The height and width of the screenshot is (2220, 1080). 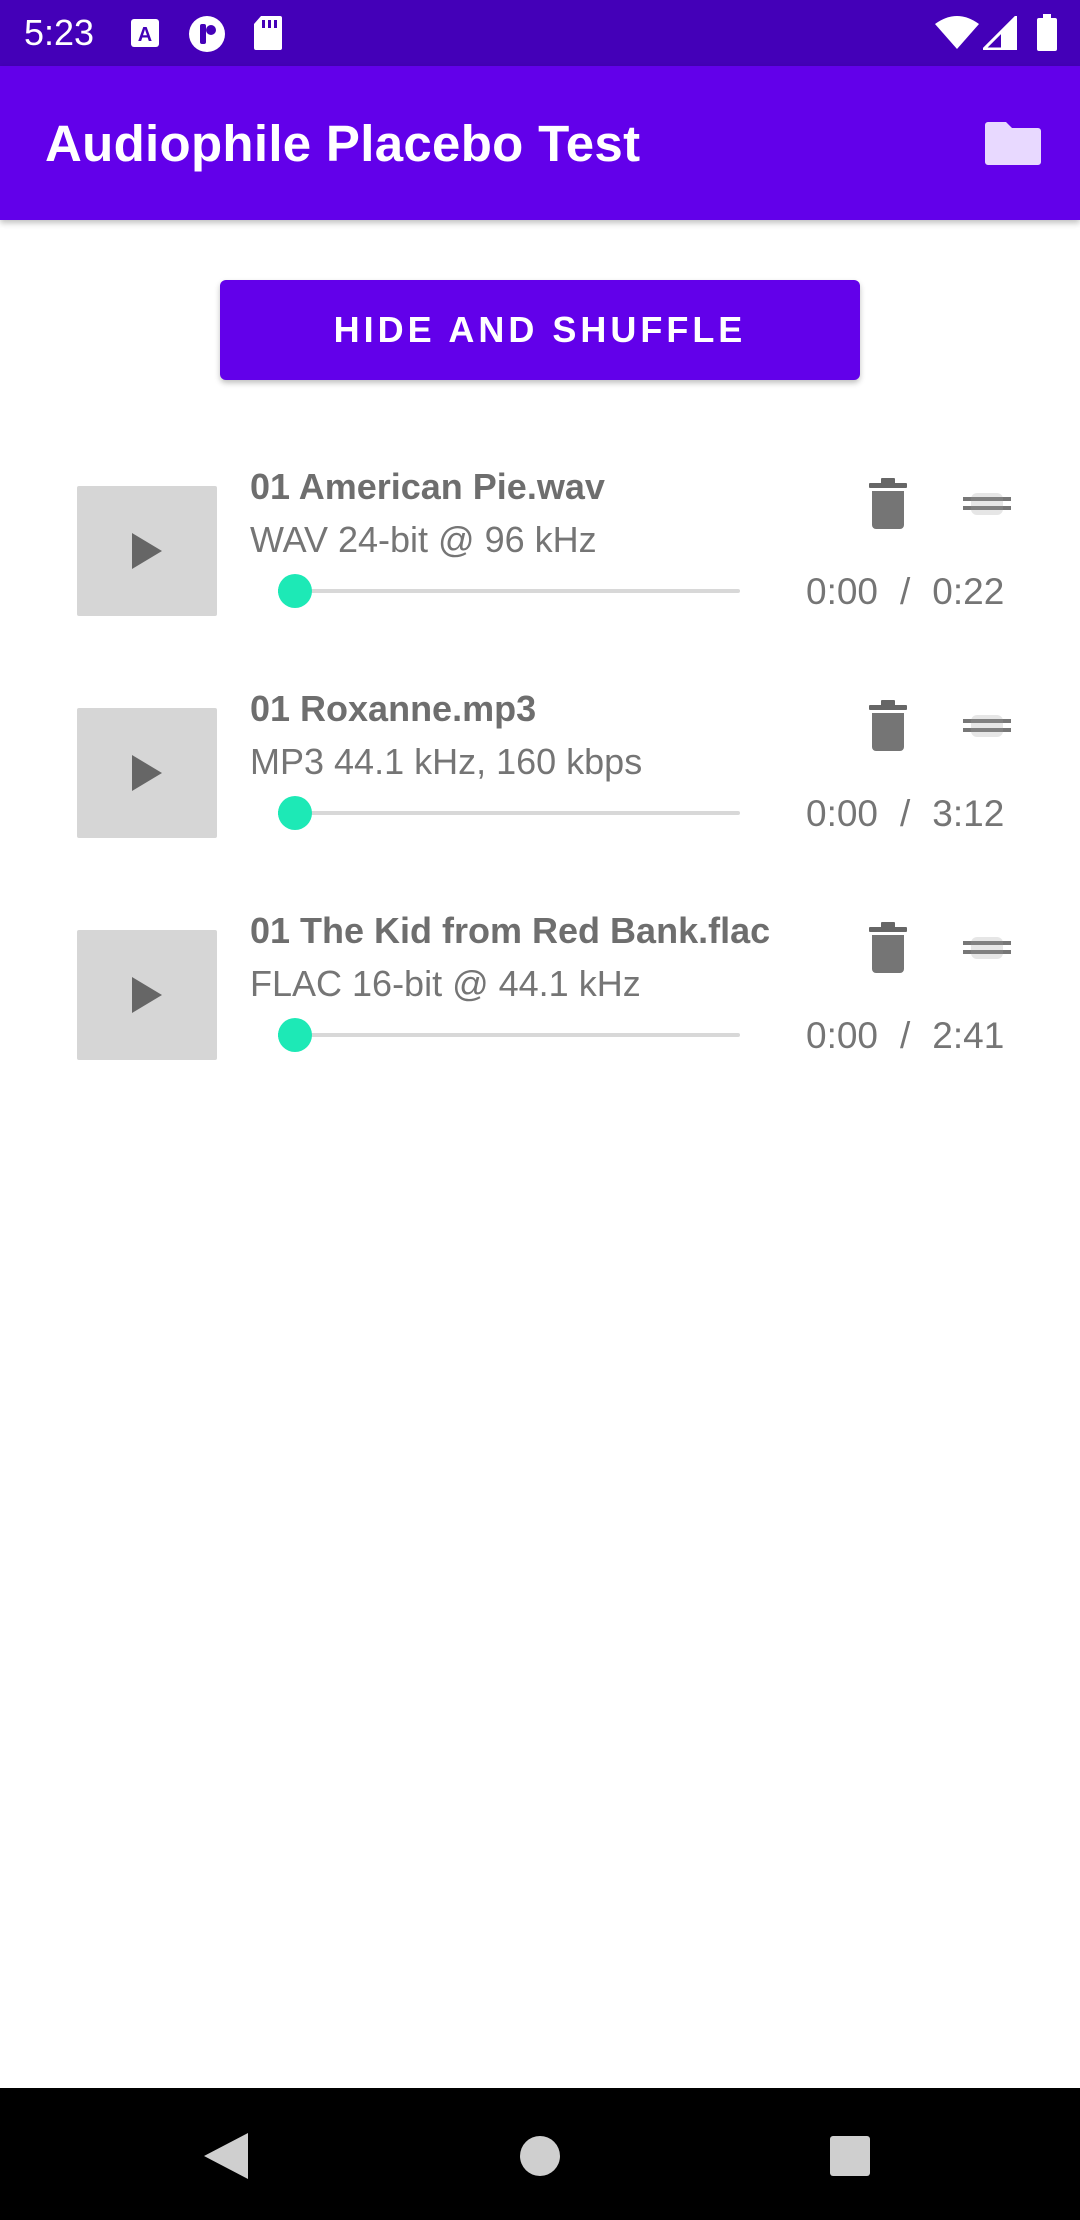 I want to click on total-duration: 2:41, so click(x=968, y=1035).